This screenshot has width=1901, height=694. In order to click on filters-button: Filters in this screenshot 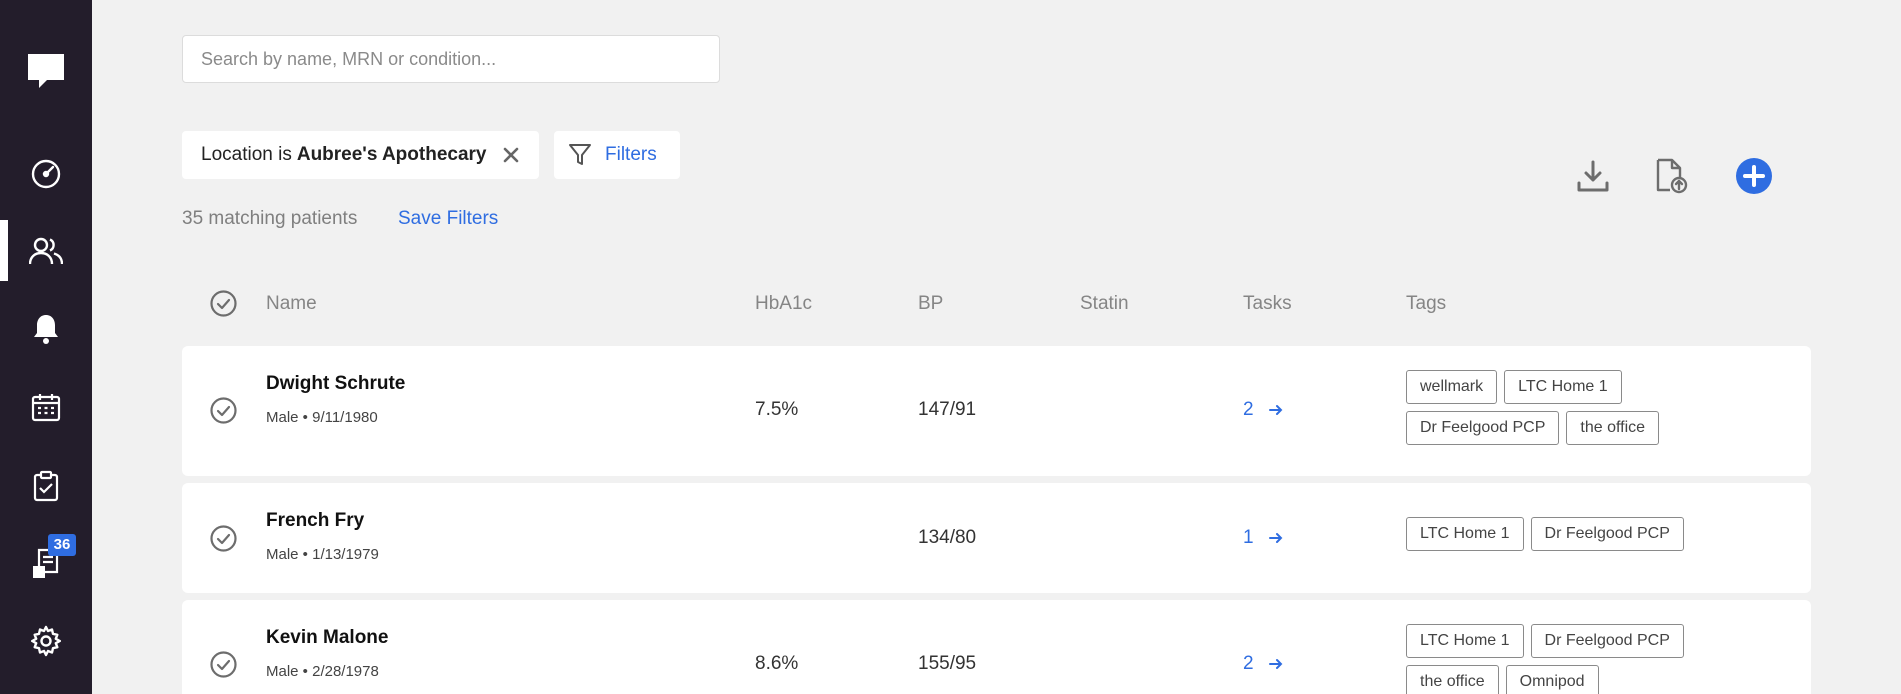, I will do `click(617, 155)`.